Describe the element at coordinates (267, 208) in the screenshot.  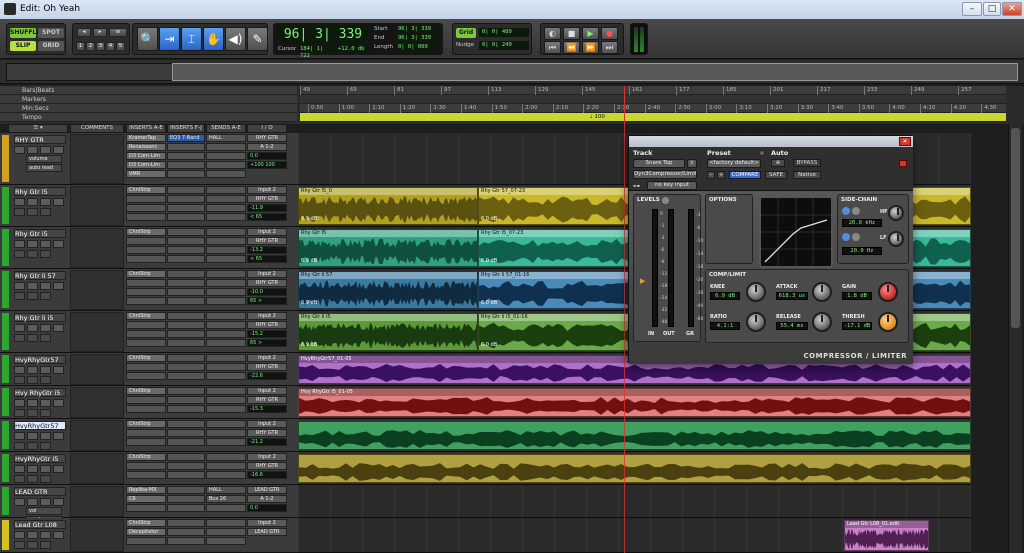
I see `volume-value: -11.9` at that location.